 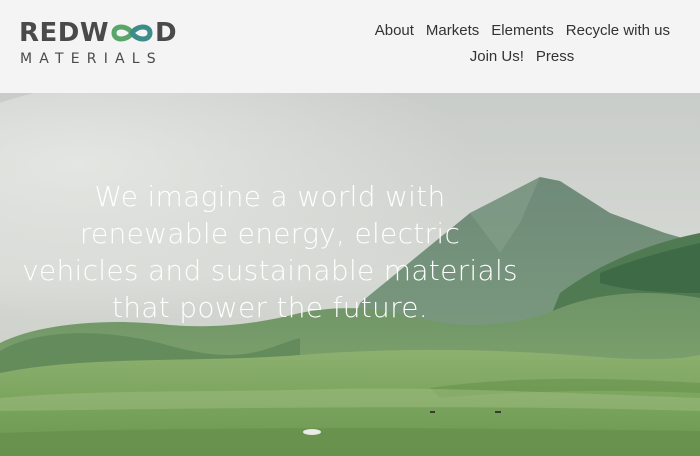 I want to click on nav-link-elements: Elements, so click(x=522, y=31).